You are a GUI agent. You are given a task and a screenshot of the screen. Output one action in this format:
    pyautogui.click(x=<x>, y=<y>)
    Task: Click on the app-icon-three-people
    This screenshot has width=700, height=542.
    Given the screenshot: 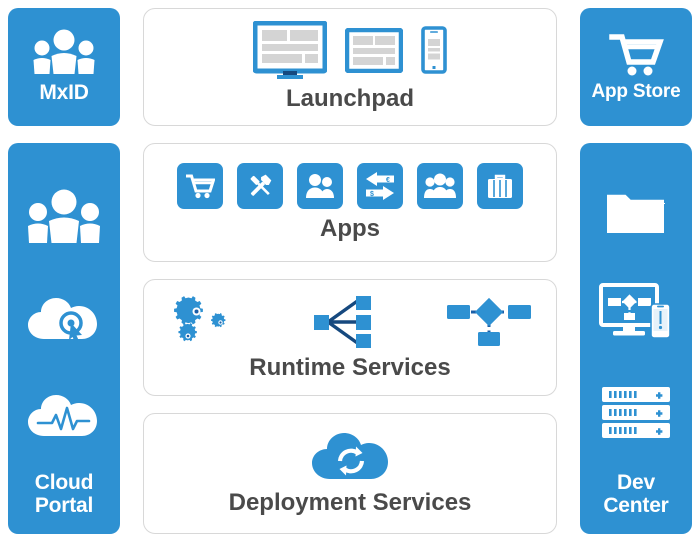 What is the action you would take?
    pyautogui.click(x=440, y=185)
    